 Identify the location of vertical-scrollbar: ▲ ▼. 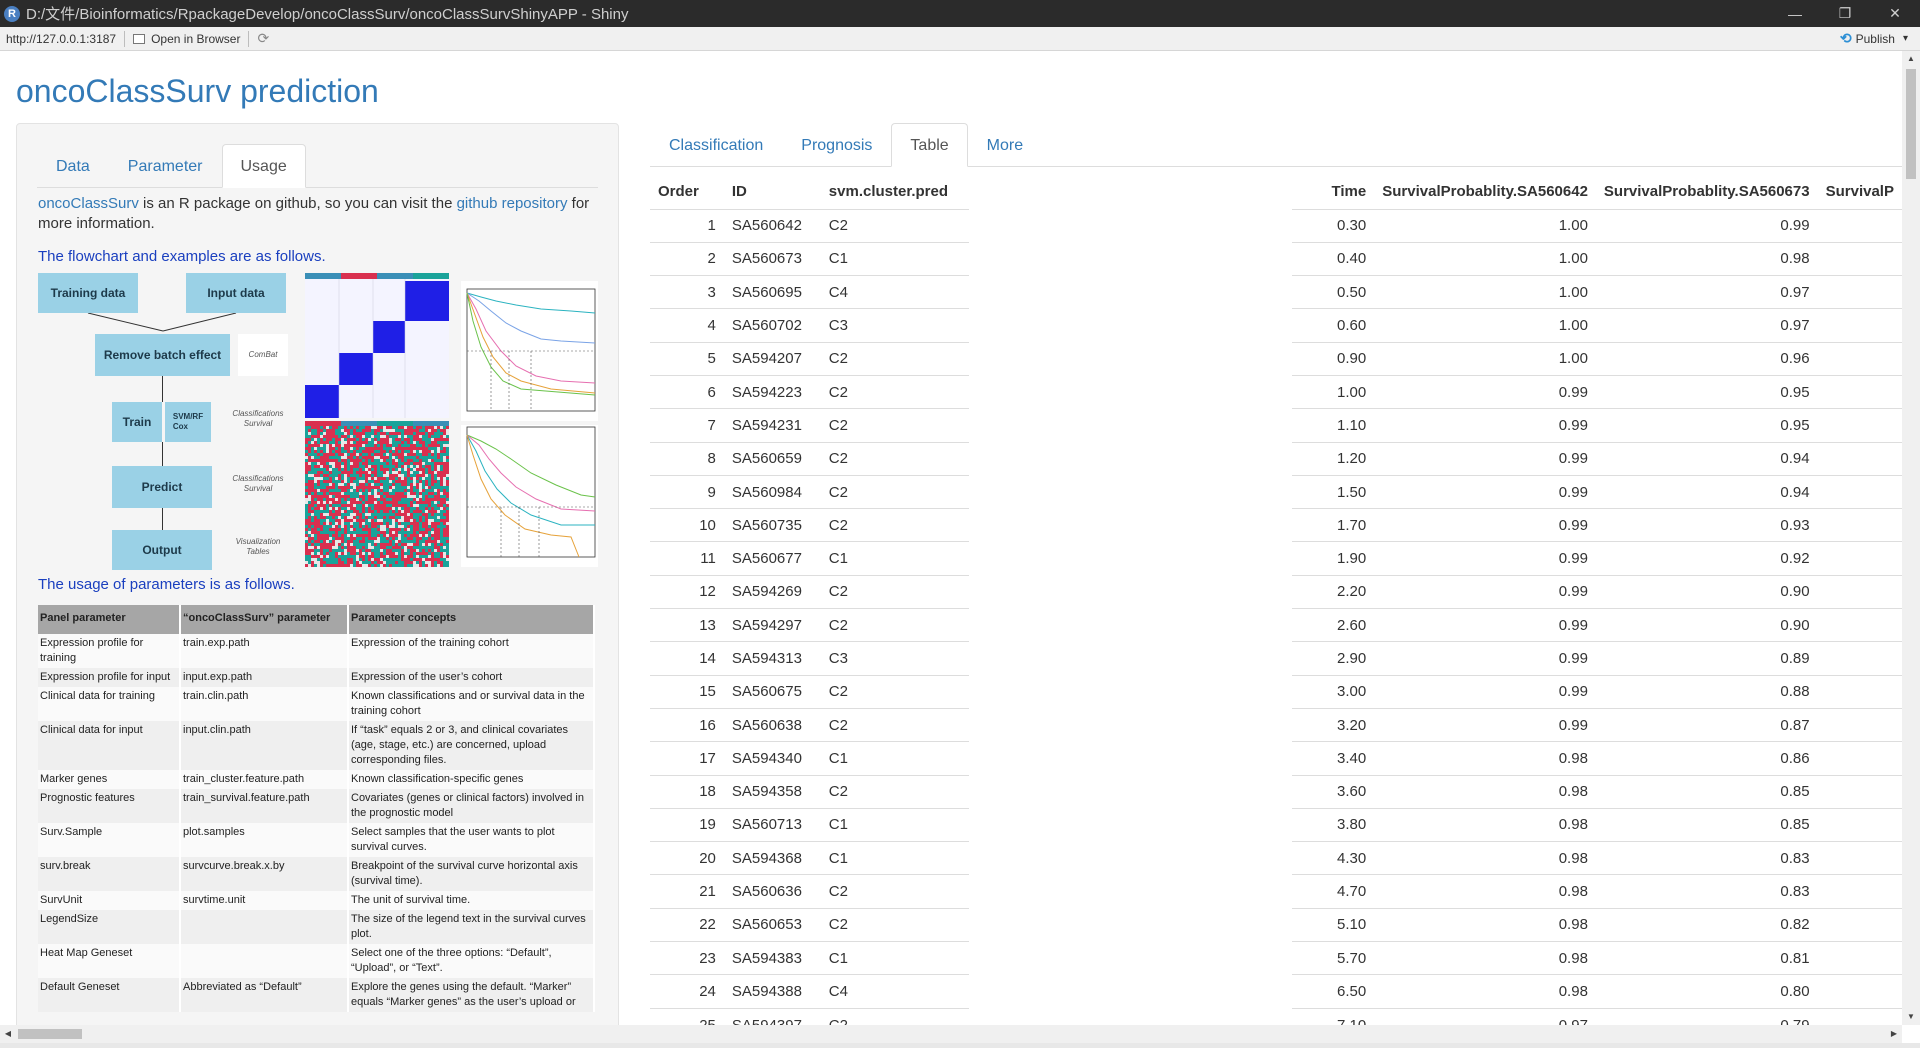
(1911, 538).